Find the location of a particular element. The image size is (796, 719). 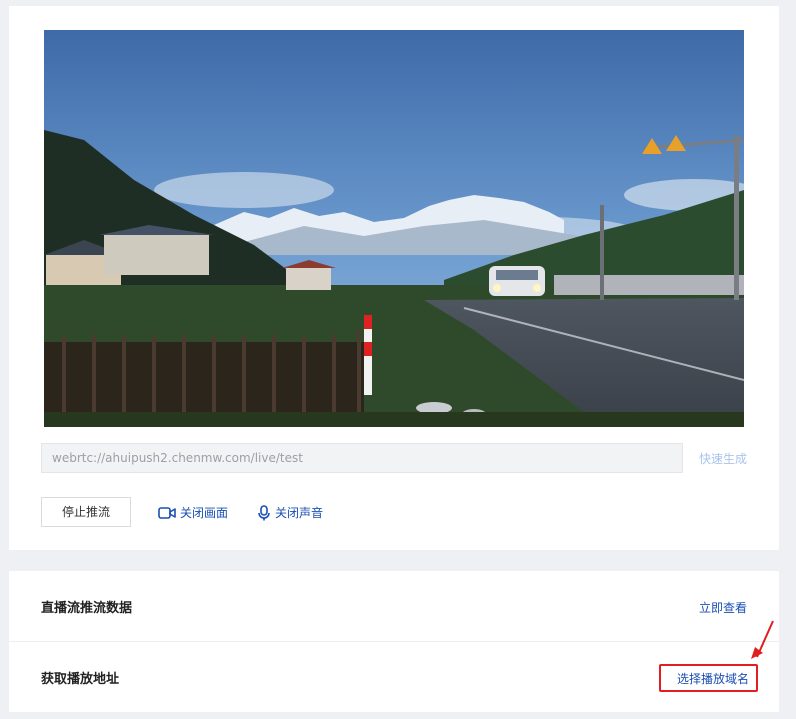

close-audio-button: 关闭声音 is located at coordinates (290, 512).